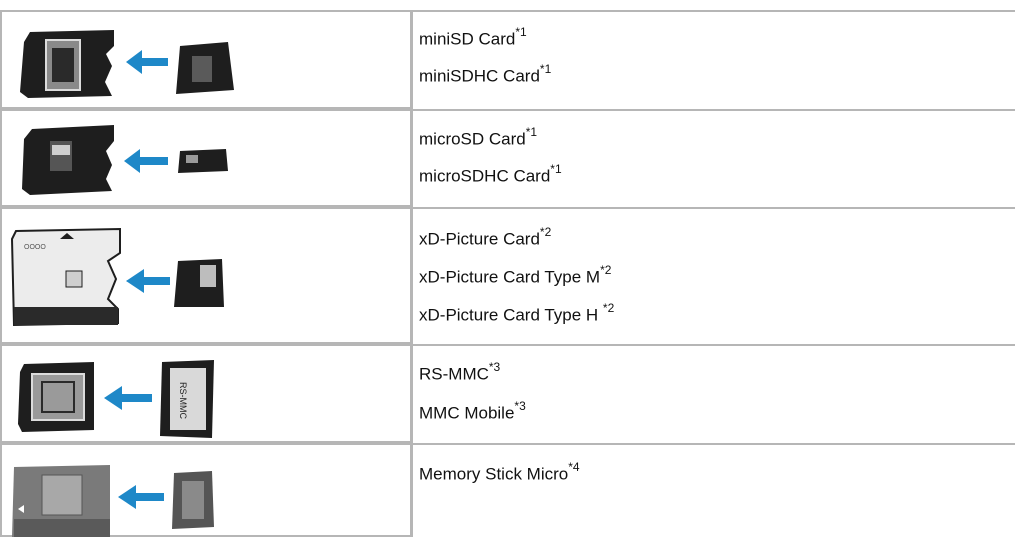 The image size is (1015, 539). I want to click on text-cell: microSD Card*1 microSDHC Card*1, so click(714, 158).